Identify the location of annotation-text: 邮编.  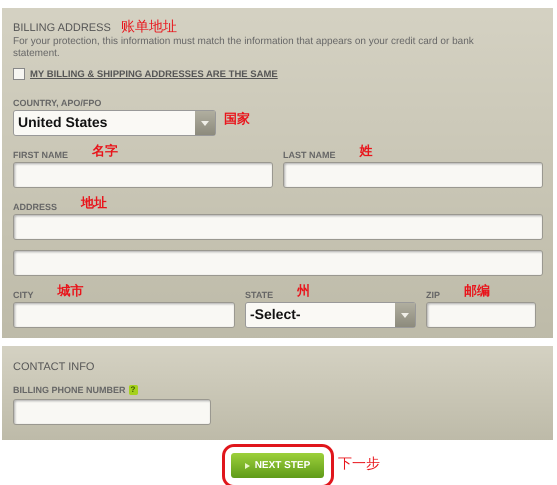
(477, 291).